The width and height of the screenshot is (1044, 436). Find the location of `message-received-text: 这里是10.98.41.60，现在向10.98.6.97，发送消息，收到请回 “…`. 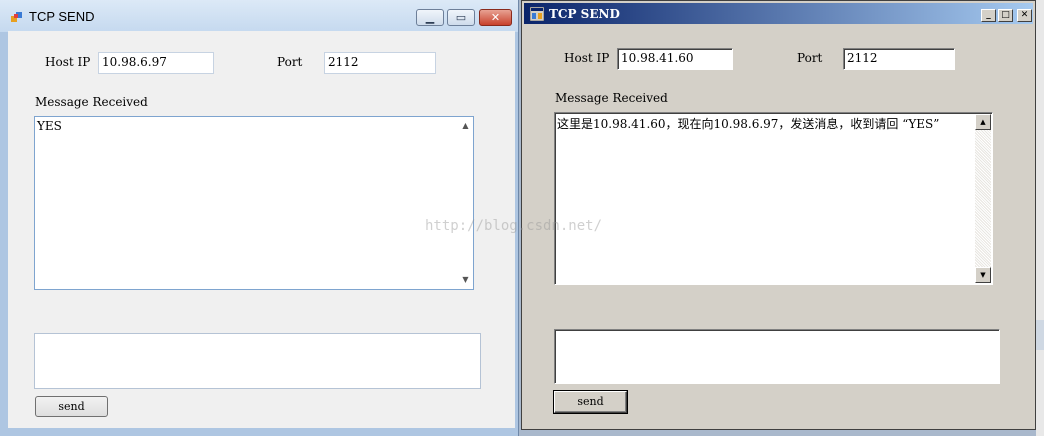

message-received-text: 这里是10.98.41.60，现在向10.98.6.97，发送消息，收到请回 “… is located at coordinates (748, 124).